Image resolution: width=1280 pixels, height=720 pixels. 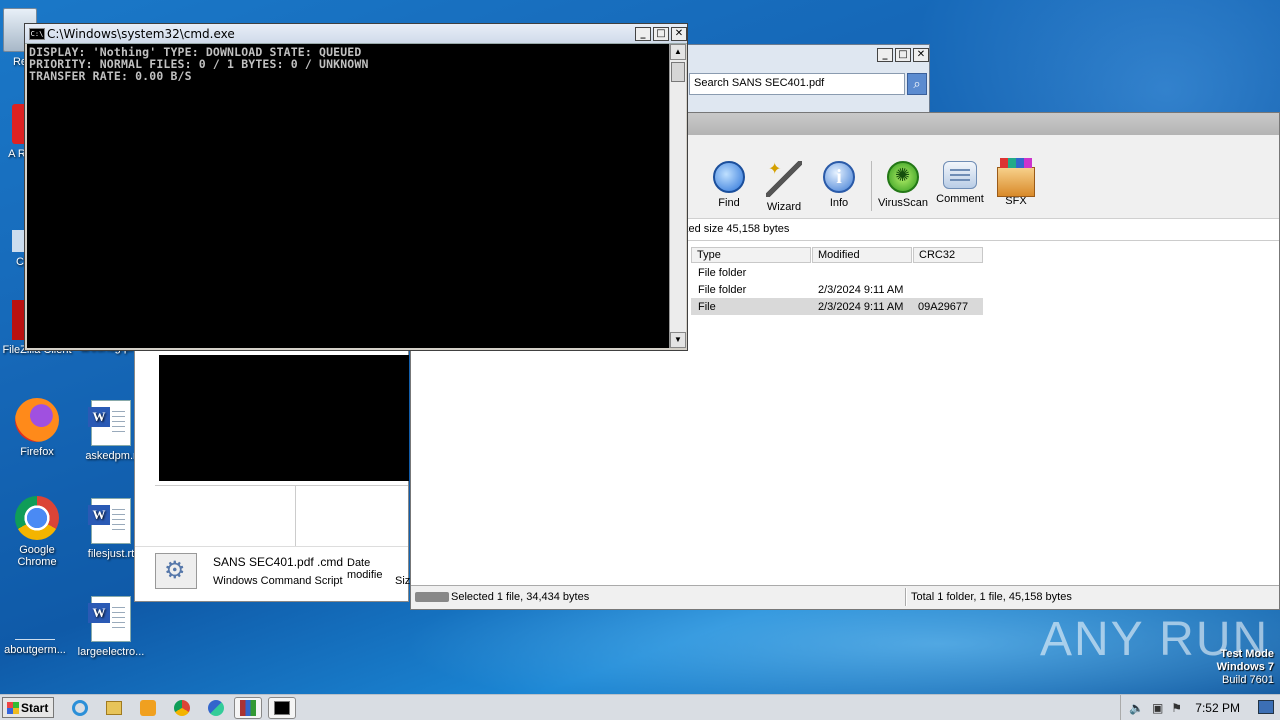 I want to click on column-header-type: Type, so click(x=751, y=255).